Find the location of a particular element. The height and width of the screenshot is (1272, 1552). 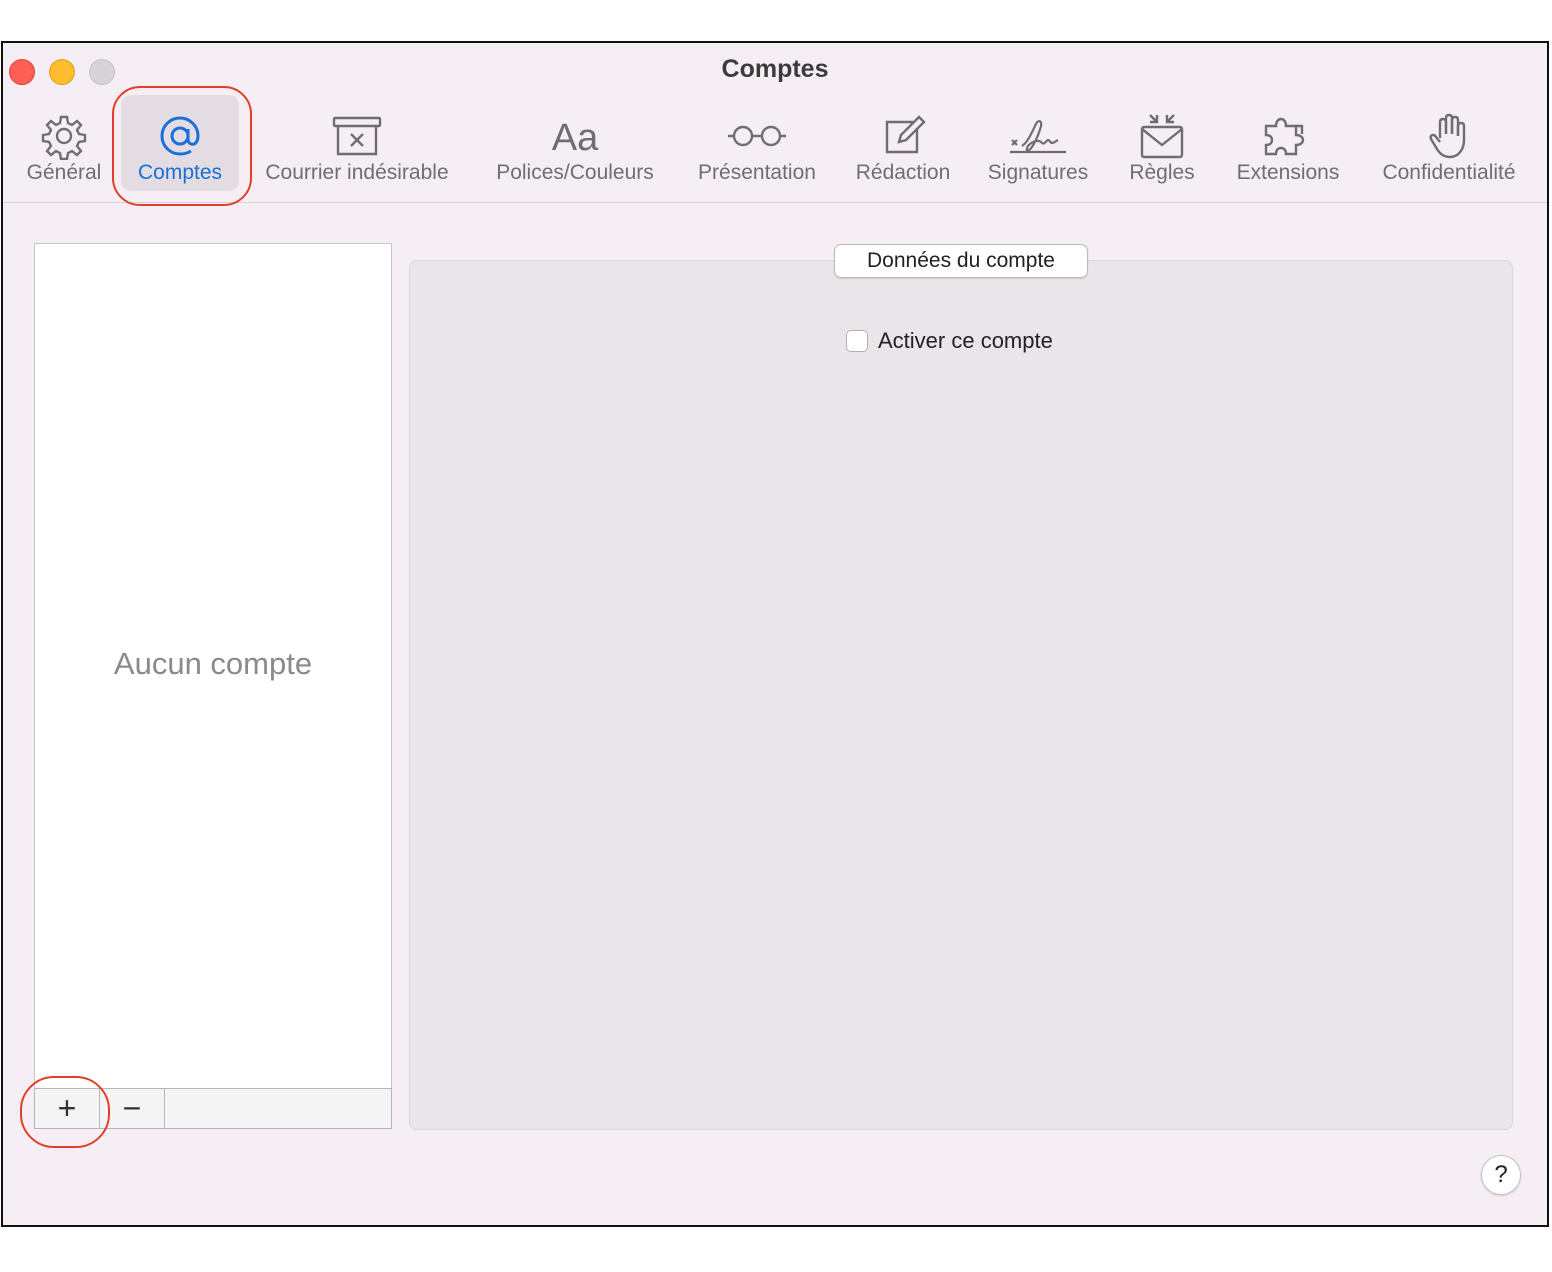

tab-composing-label: Rédaction is located at coordinates (903, 172).